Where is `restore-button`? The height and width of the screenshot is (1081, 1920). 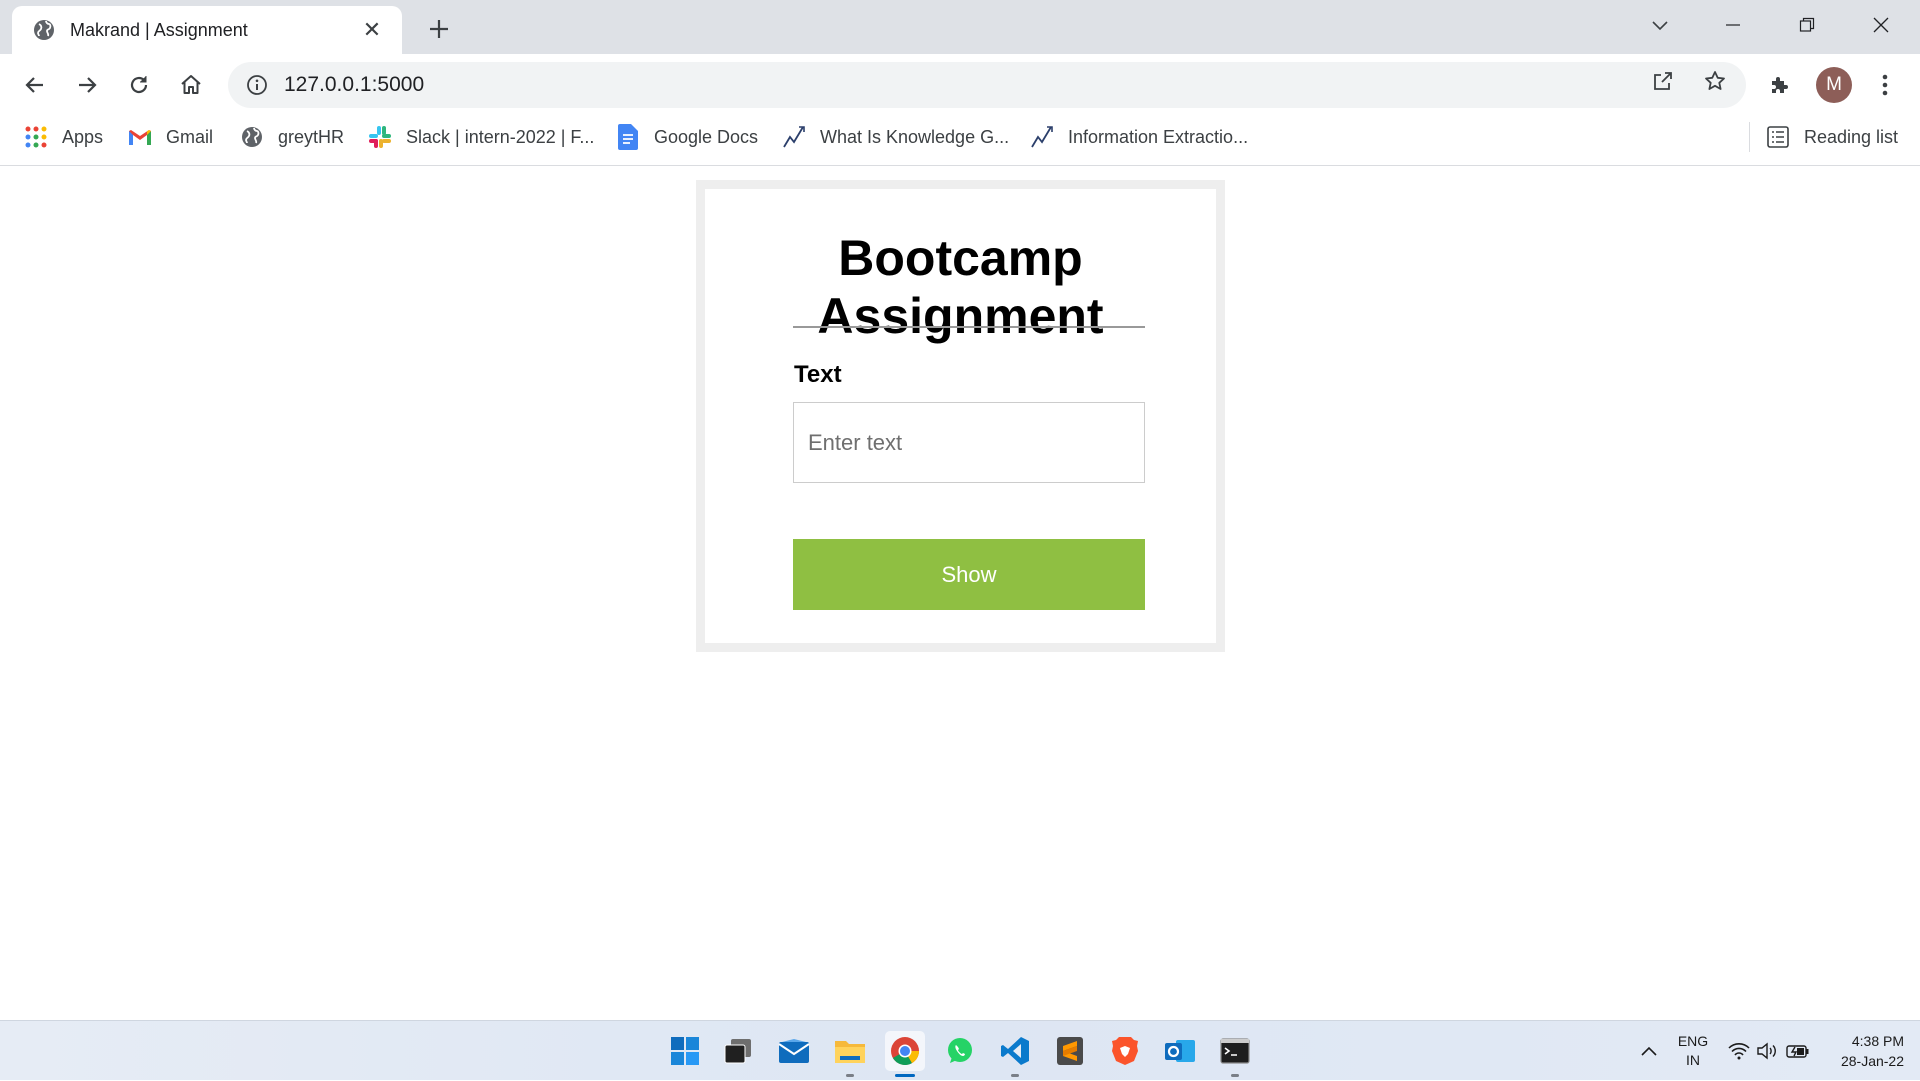 restore-button is located at coordinates (1807, 25).